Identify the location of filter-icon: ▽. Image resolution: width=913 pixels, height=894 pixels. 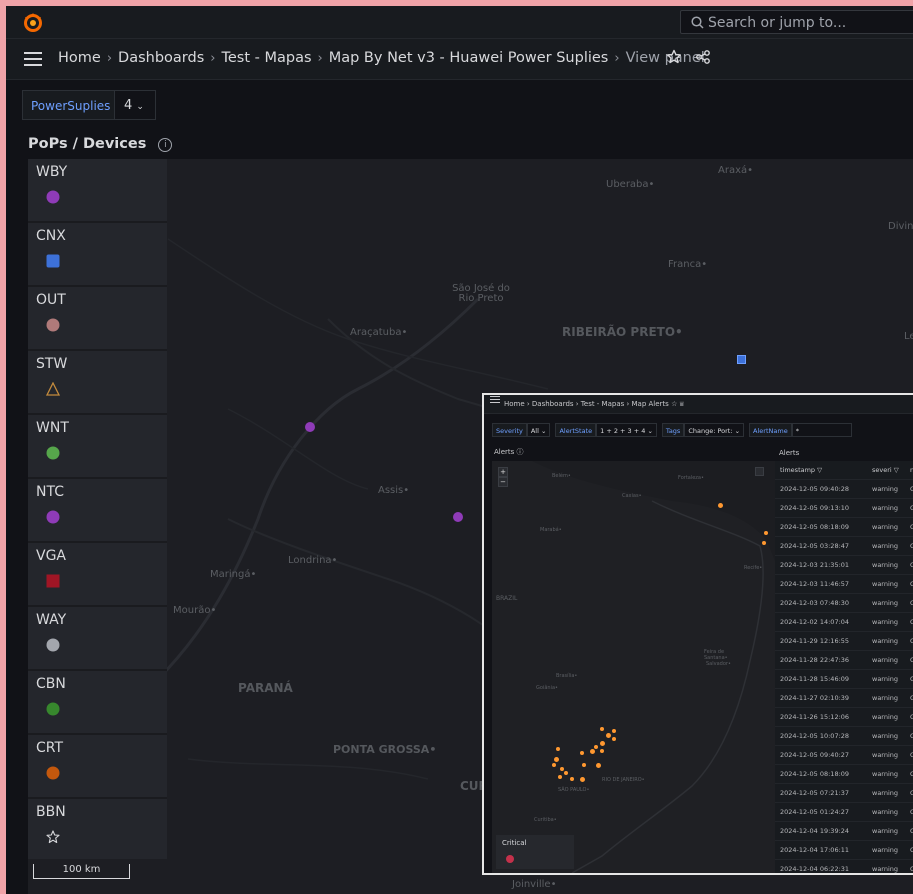
(820, 470).